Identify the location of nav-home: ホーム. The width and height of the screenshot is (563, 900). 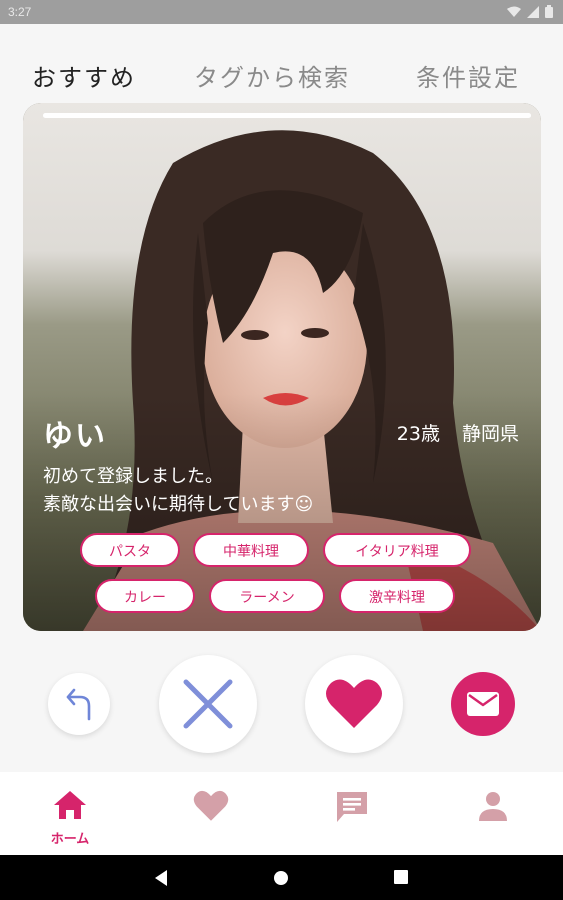
(70, 813).